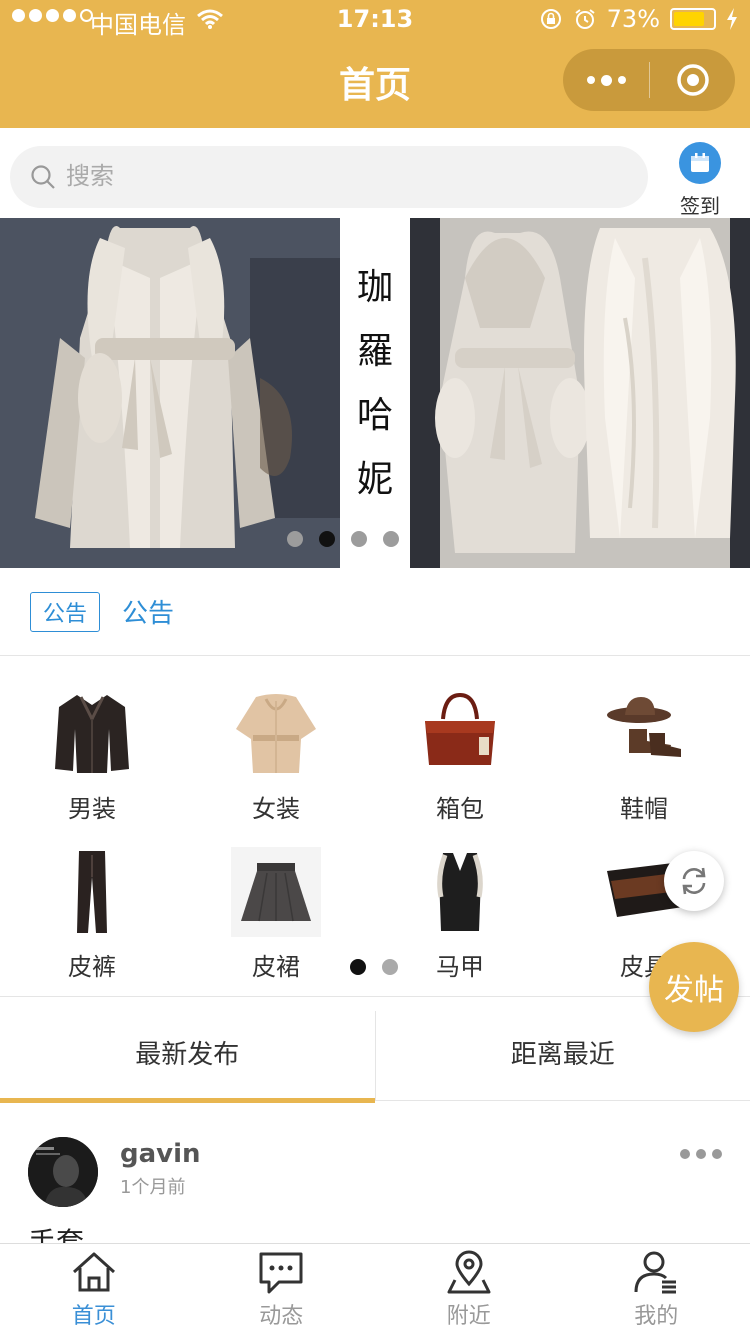  What do you see at coordinates (375, 20) in the screenshot?
I see `status-bar: 中国电信 17:13 73%` at bounding box center [375, 20].